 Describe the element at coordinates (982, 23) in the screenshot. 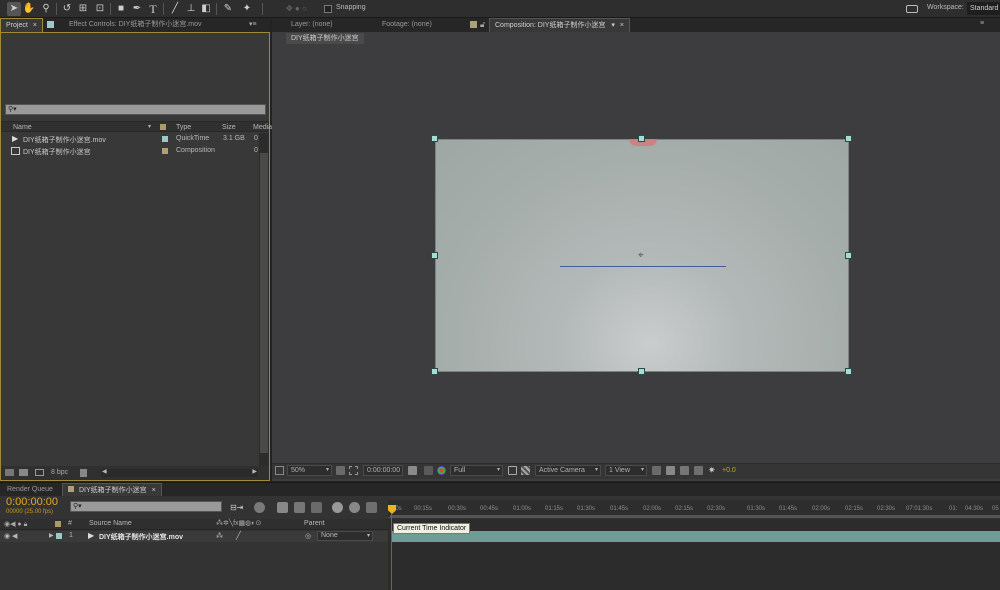

I see `panel-menu-icon: ≡` at that location.